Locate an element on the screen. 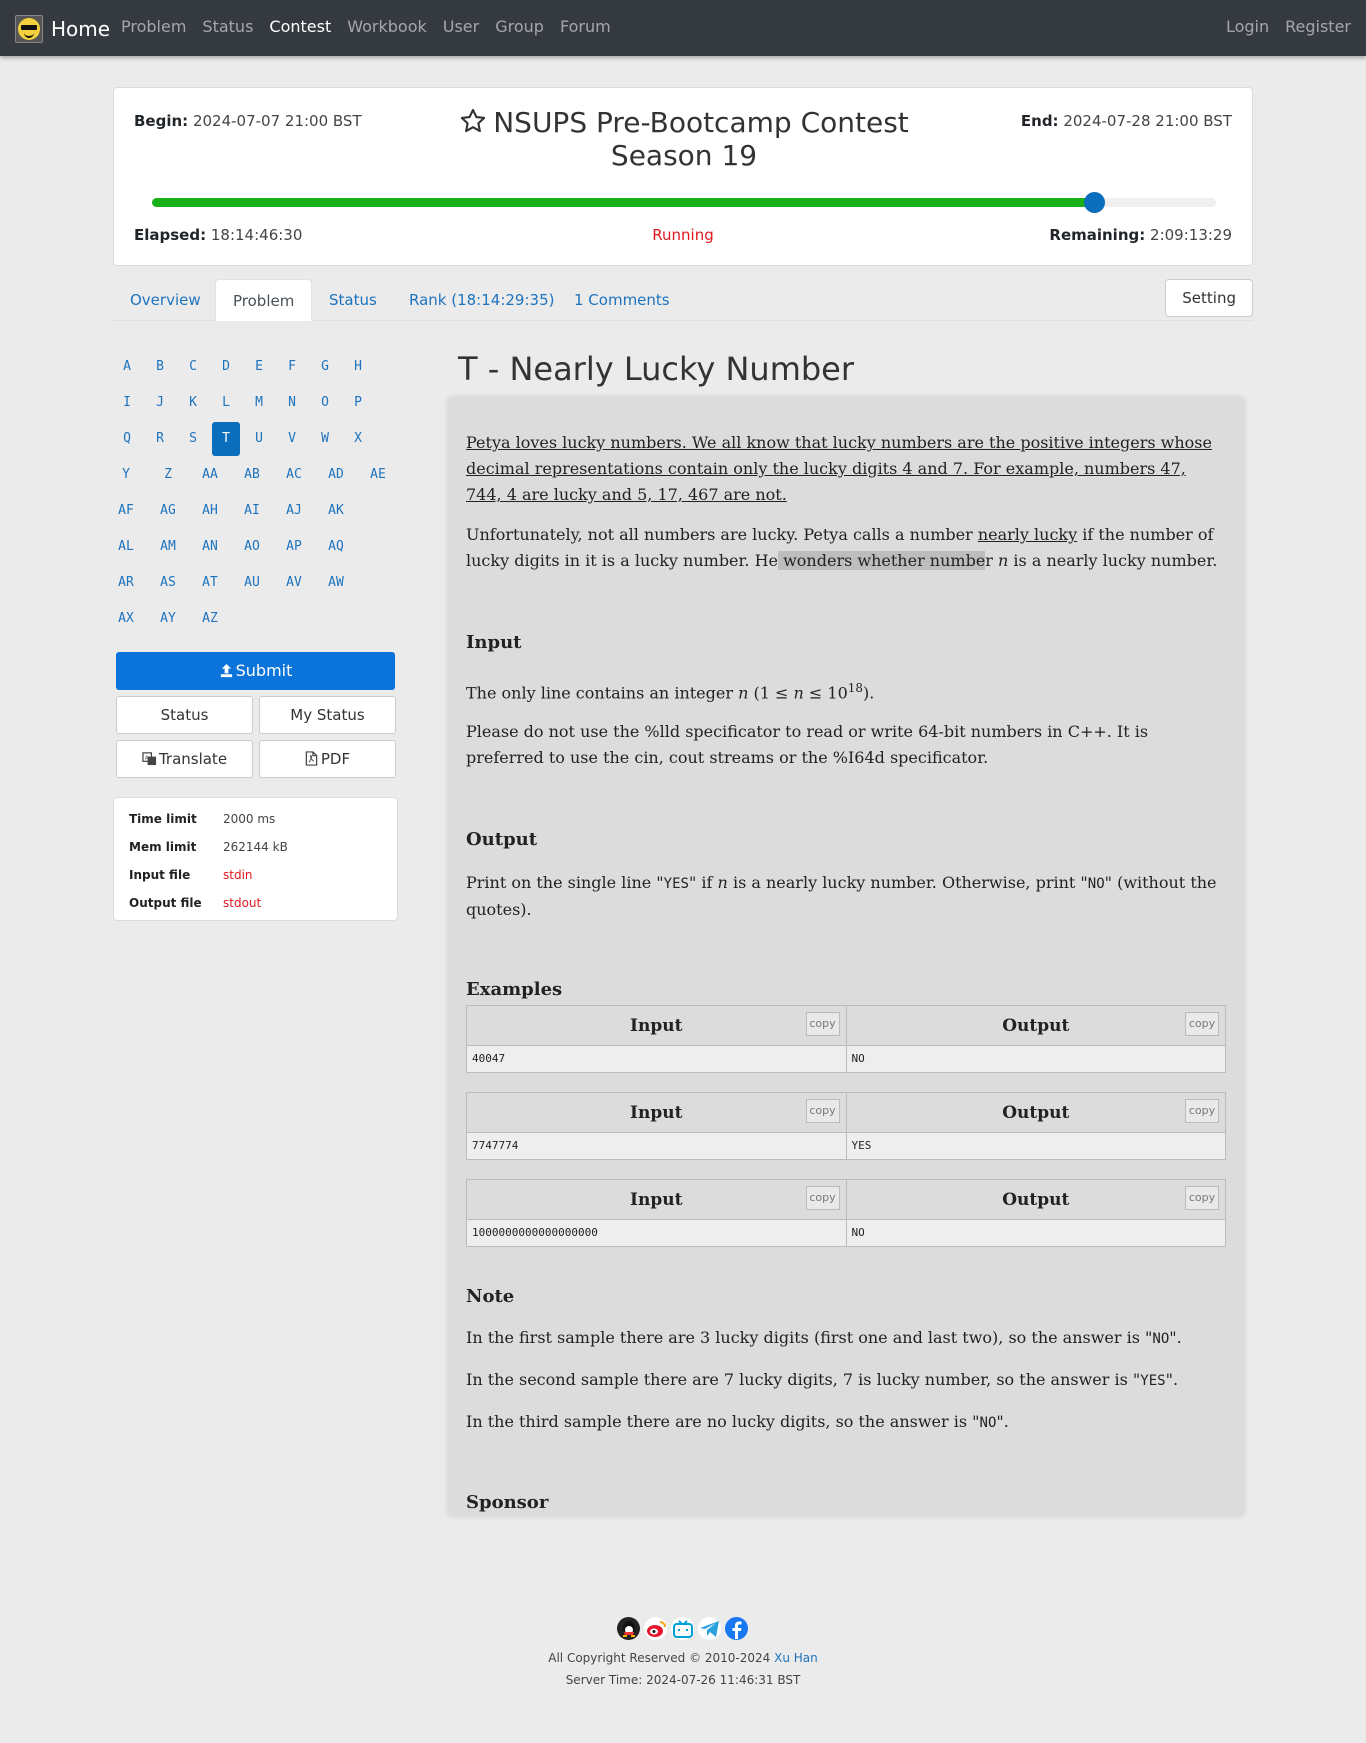 Image resolution: width=1366 pixels, height=1743 pixels. problem-letter-an: AN is located at coordinates (210, 547).